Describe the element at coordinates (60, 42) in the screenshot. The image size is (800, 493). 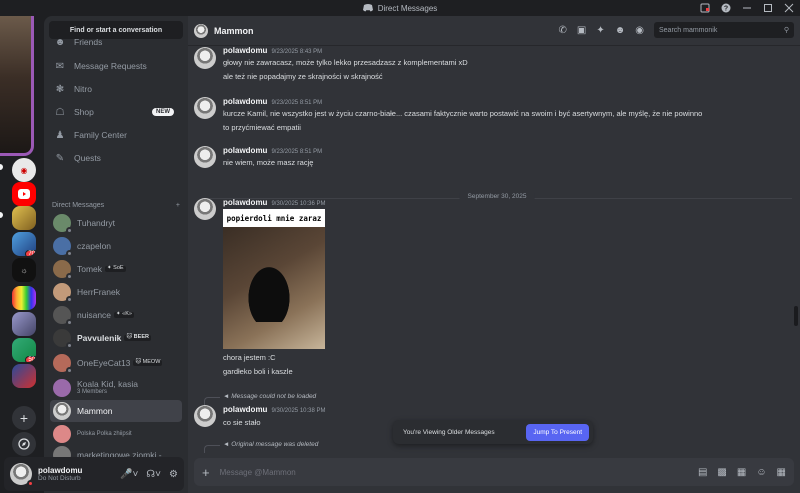
I see `friends-icon: ☻` at that location.